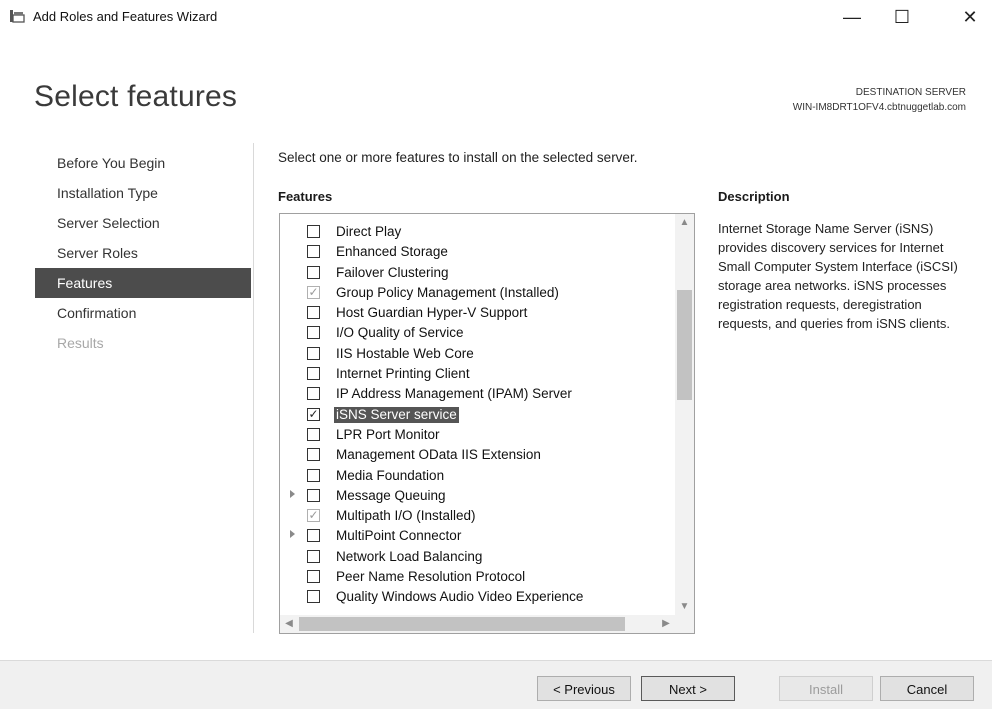 The image size is (992, 709). What do you see at coordinates (143, 193) in the screenshot?
I see `nav-item-installation-type: Installation Type` at bounding box center [143, 193].